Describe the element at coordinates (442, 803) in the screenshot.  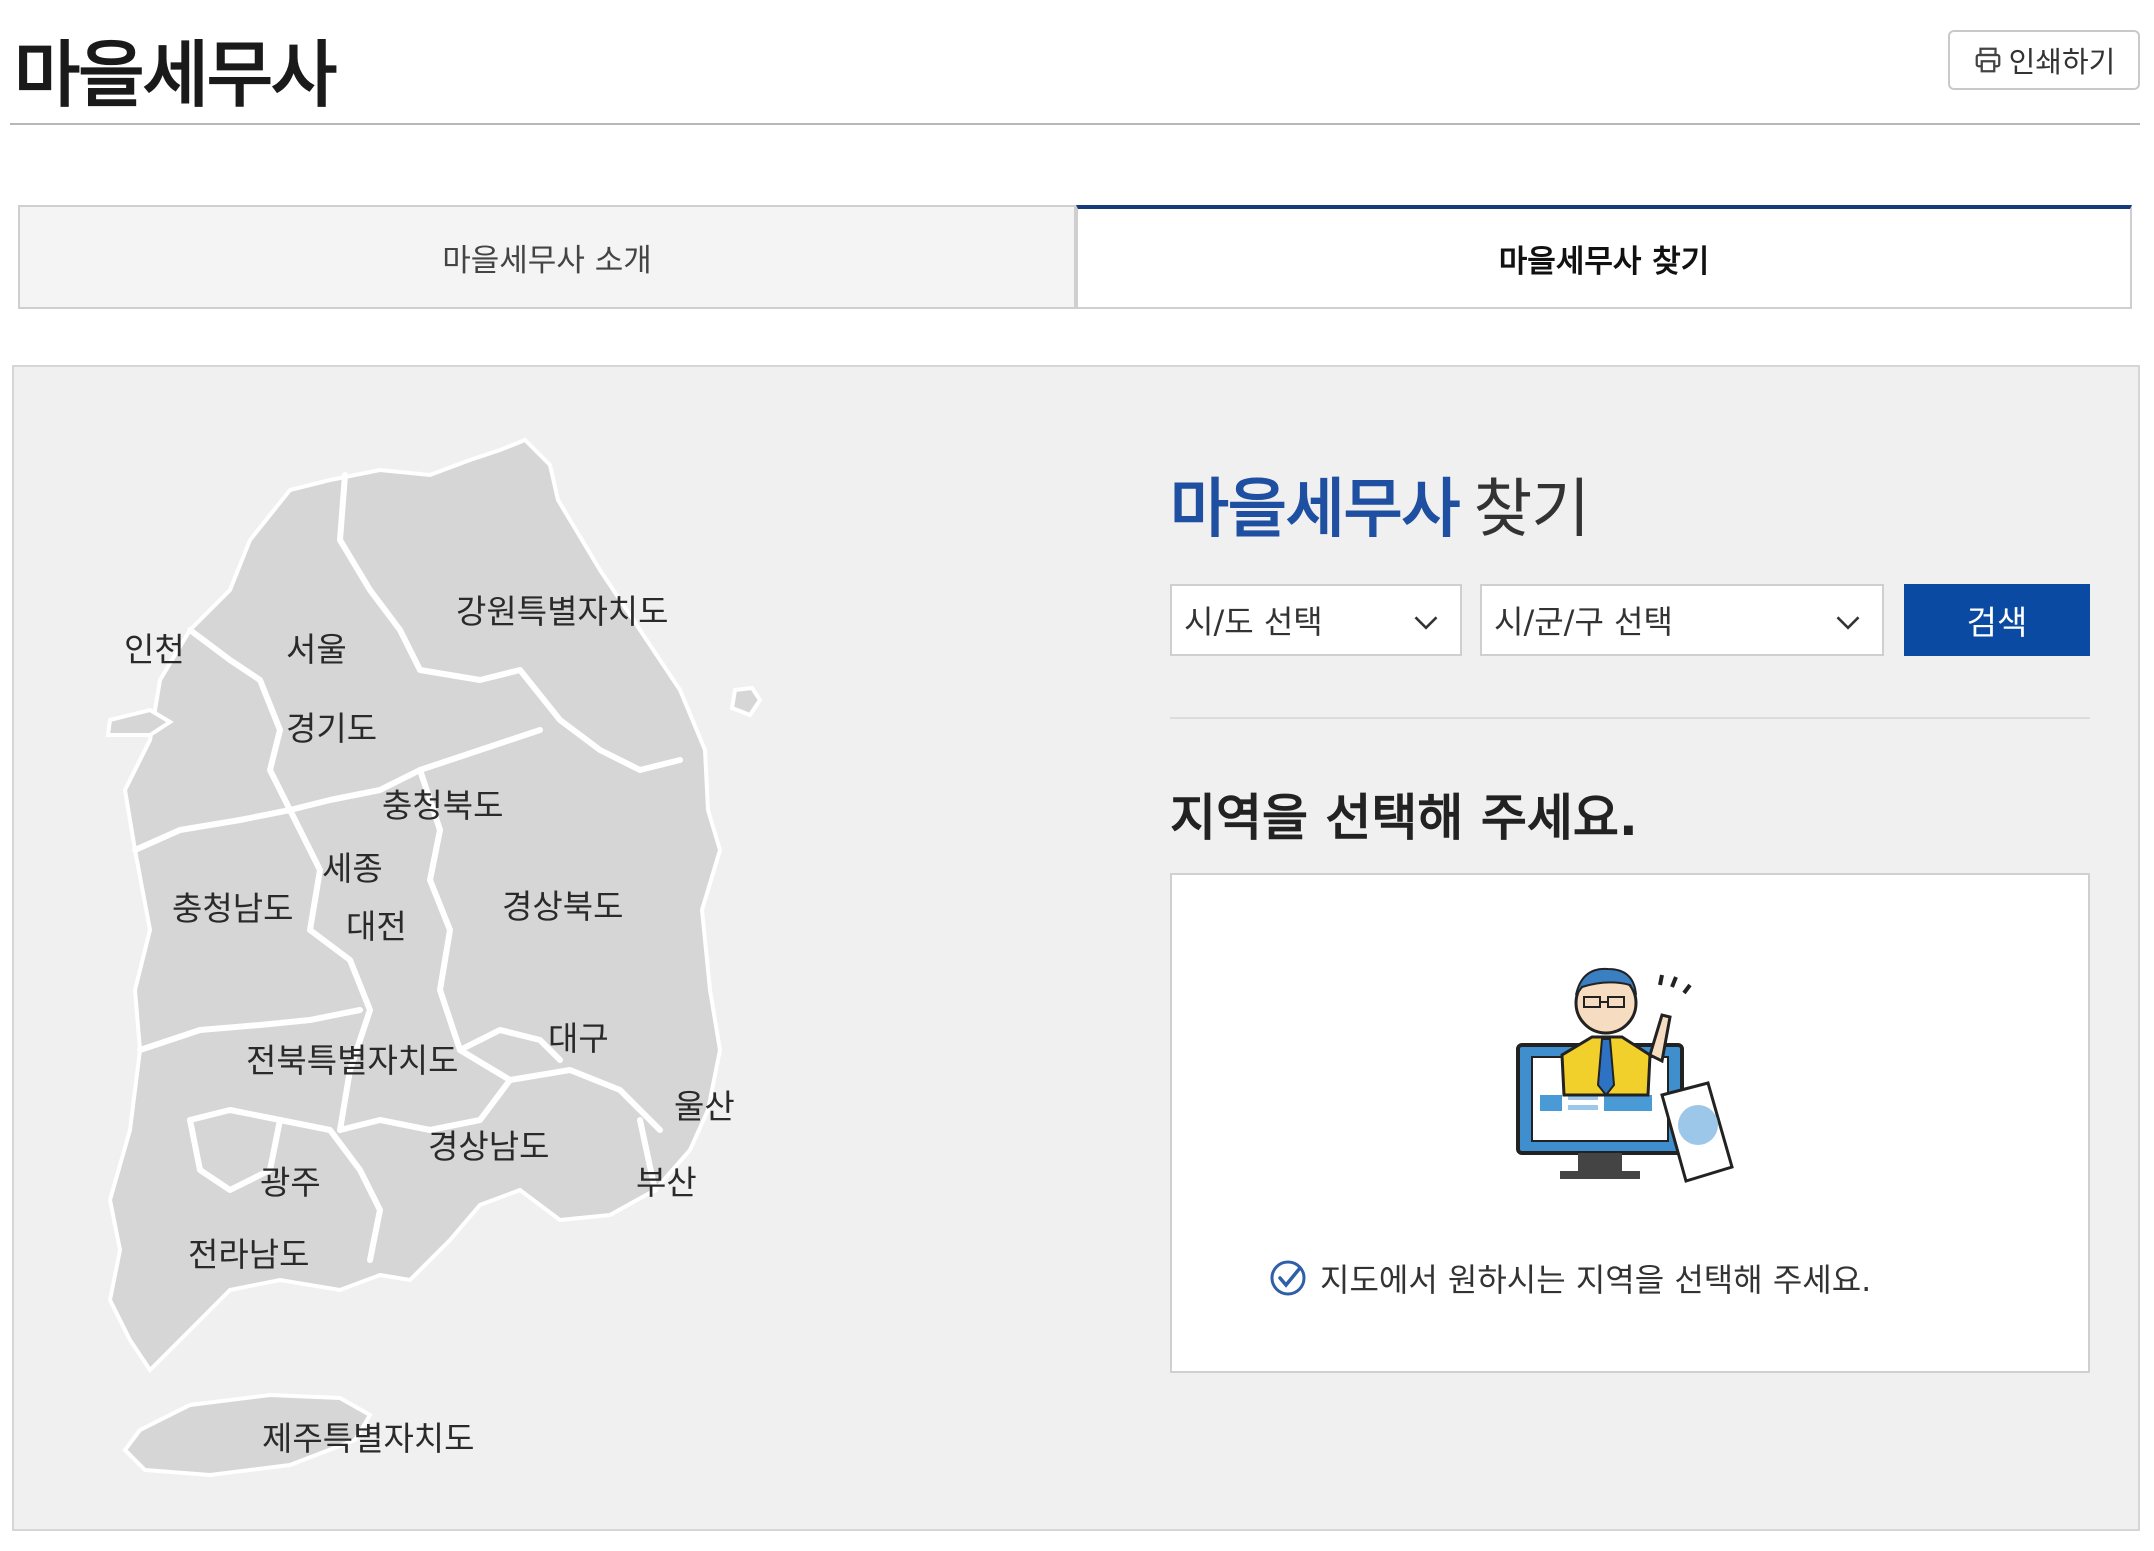
I see `map-label-chungbuk: 충청북도` at that location.